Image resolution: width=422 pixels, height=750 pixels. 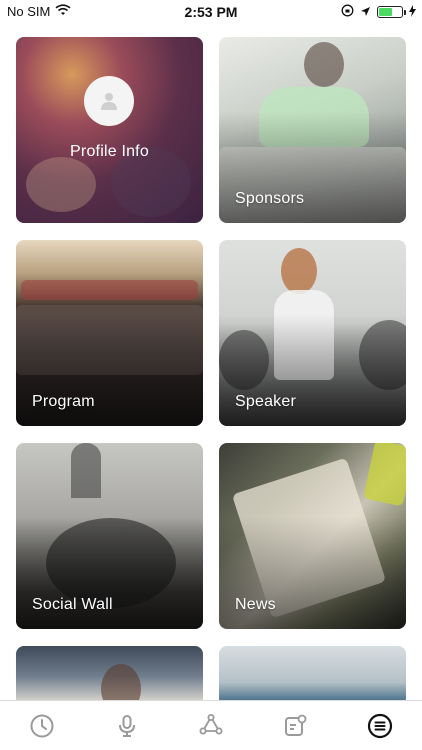 I want to click on tab-schedule, so click(x=42, y=726).